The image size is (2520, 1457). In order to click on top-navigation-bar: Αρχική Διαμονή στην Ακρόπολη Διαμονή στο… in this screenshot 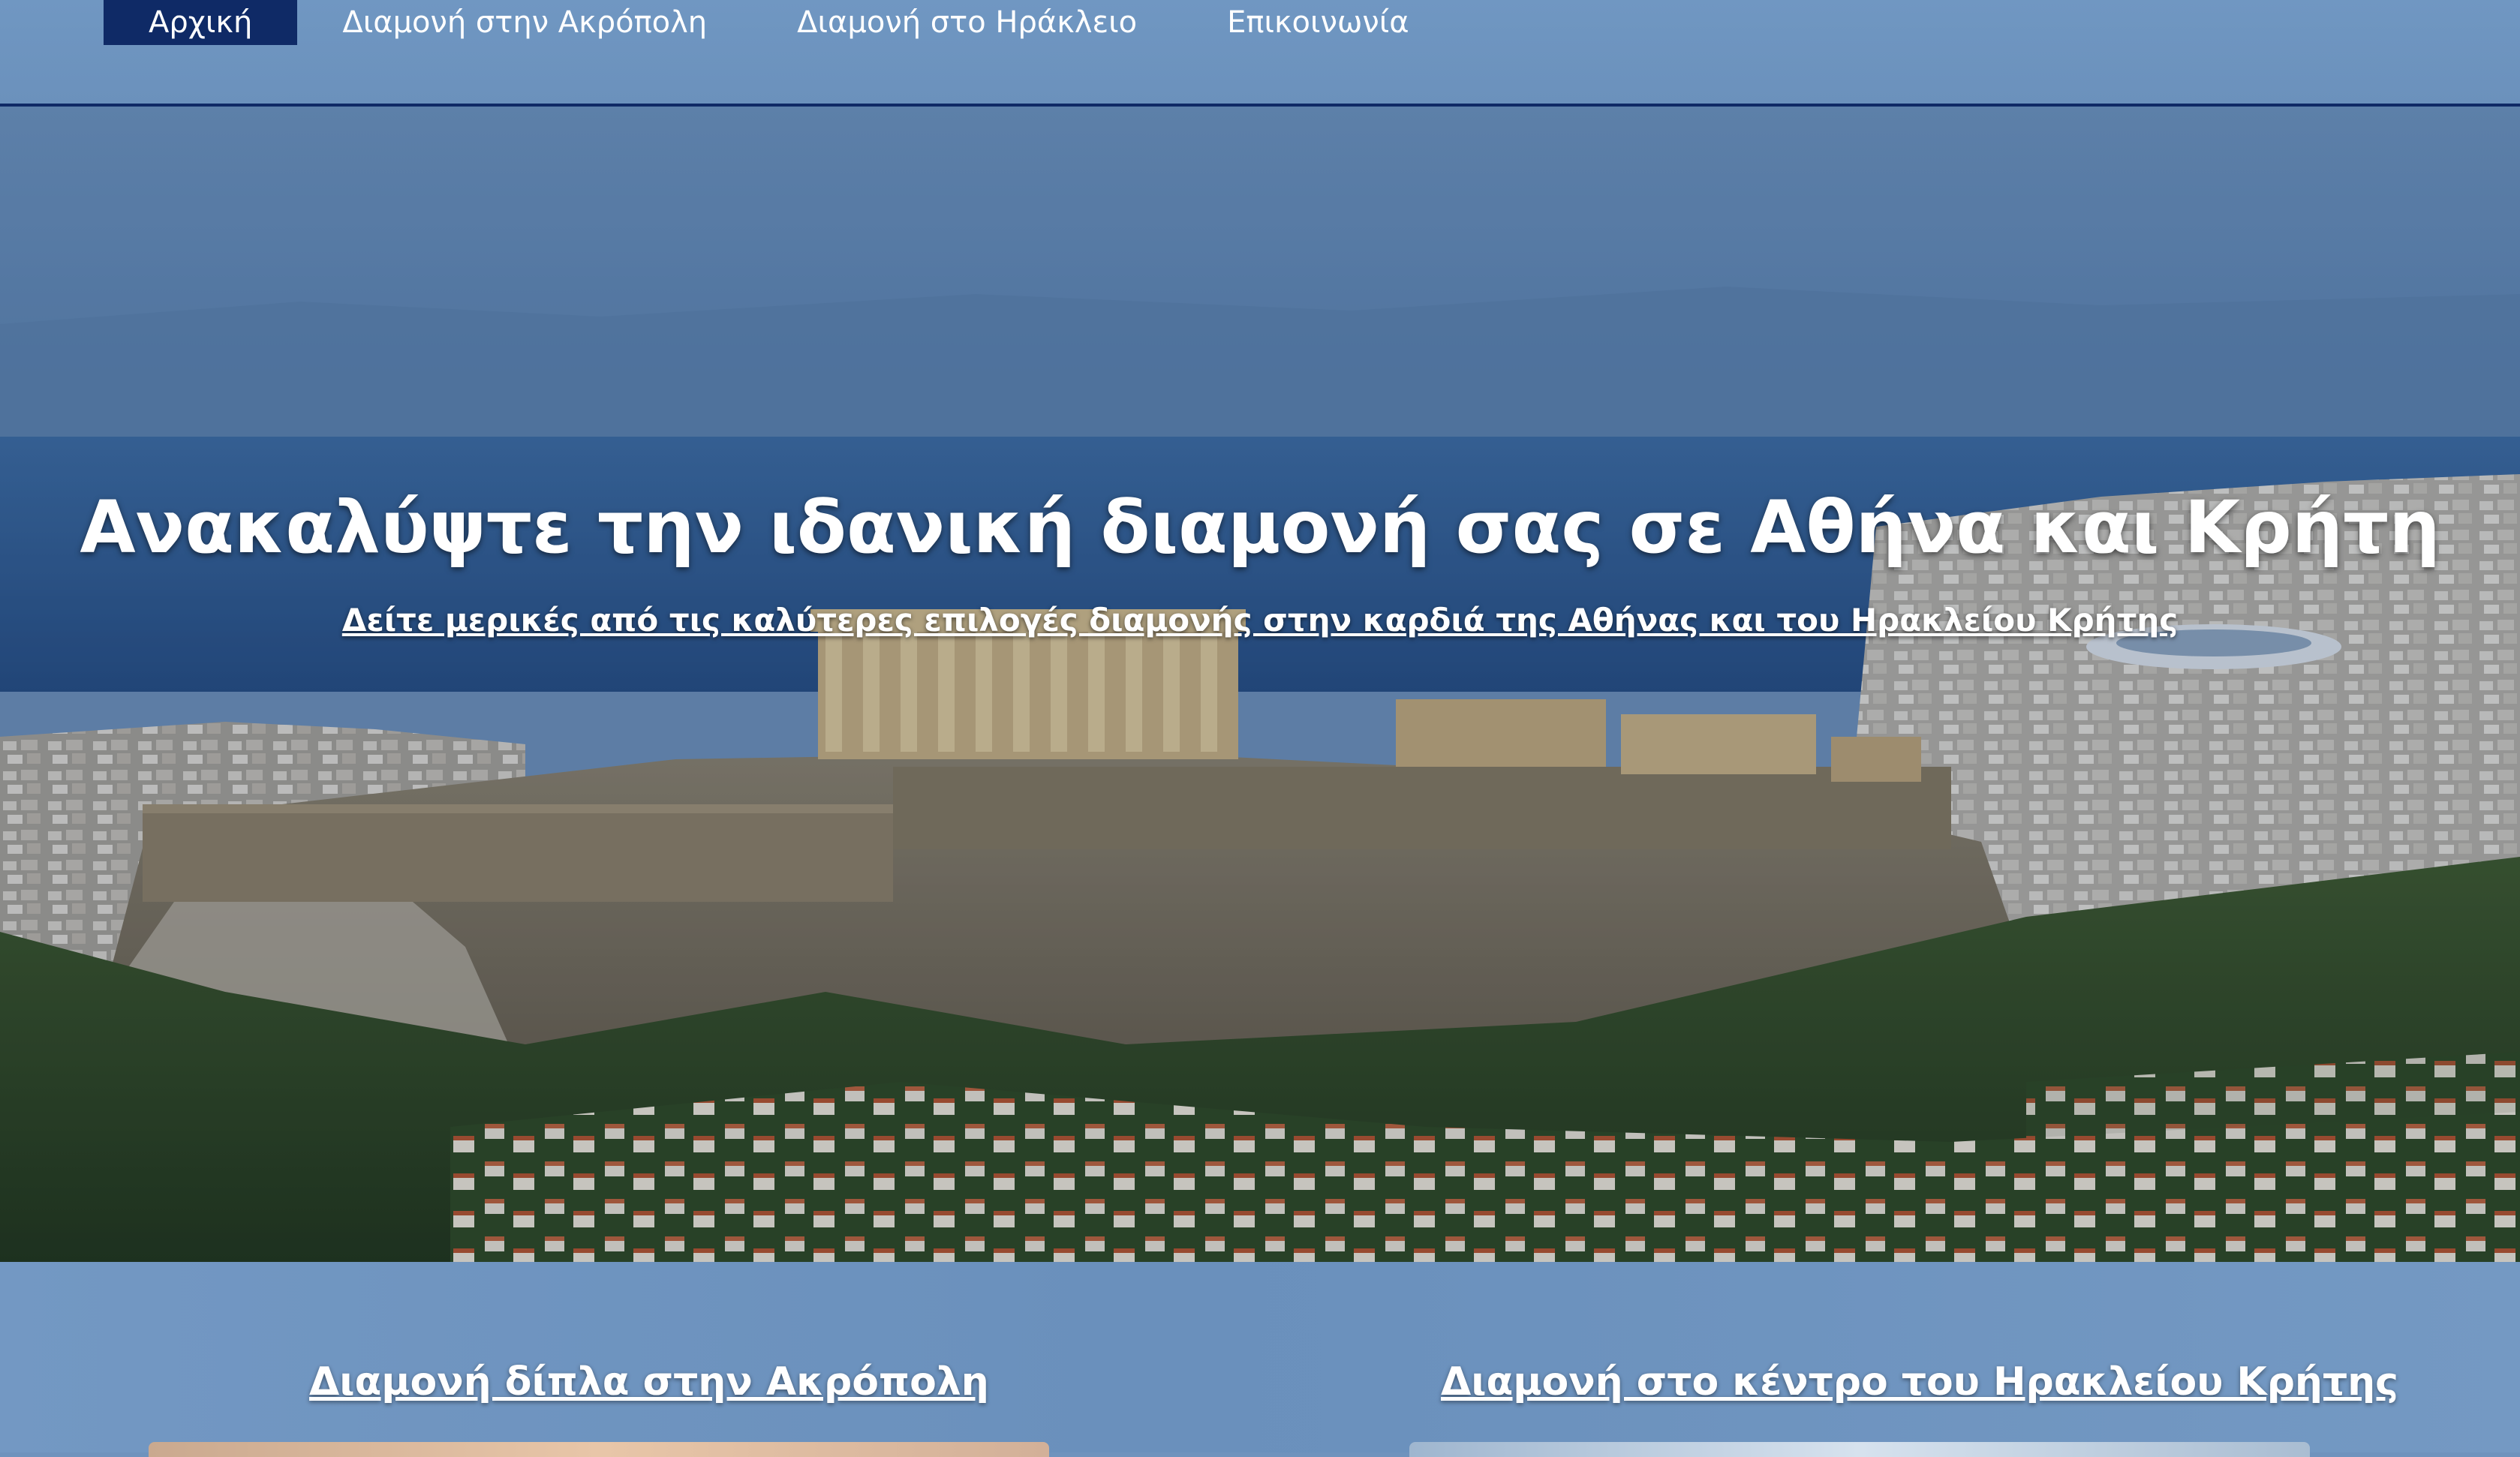, I will do `click(1260, 53)`.